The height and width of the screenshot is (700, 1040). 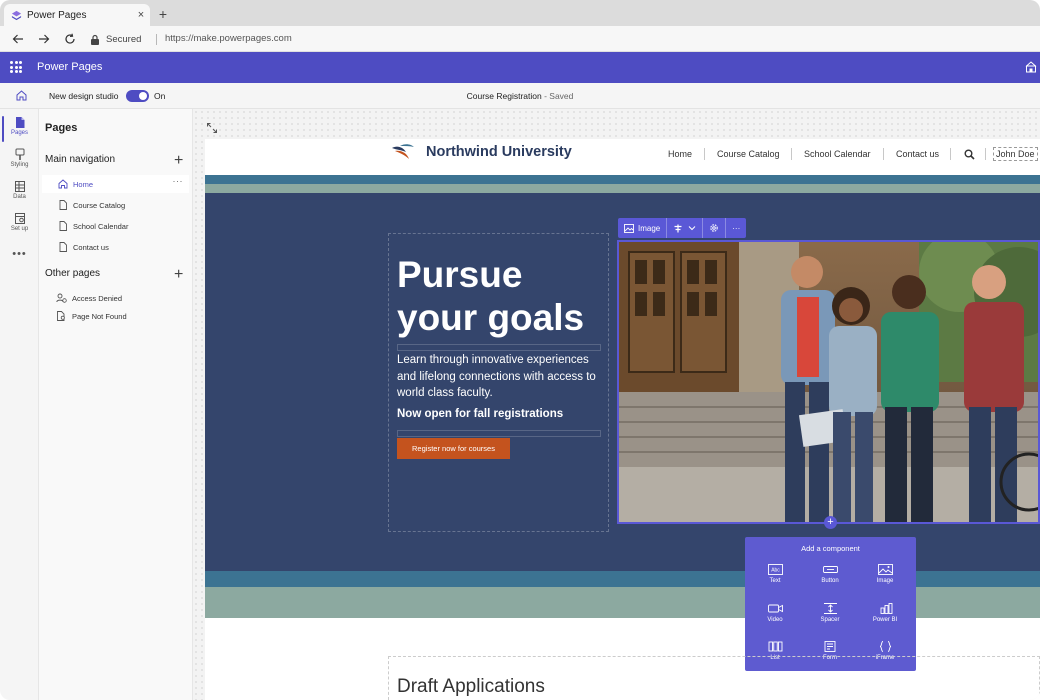 What do you see at coordinates (141, 15) in the screenshot?
I see `close-tab-icon: ×` at bounding box center [141, 15].